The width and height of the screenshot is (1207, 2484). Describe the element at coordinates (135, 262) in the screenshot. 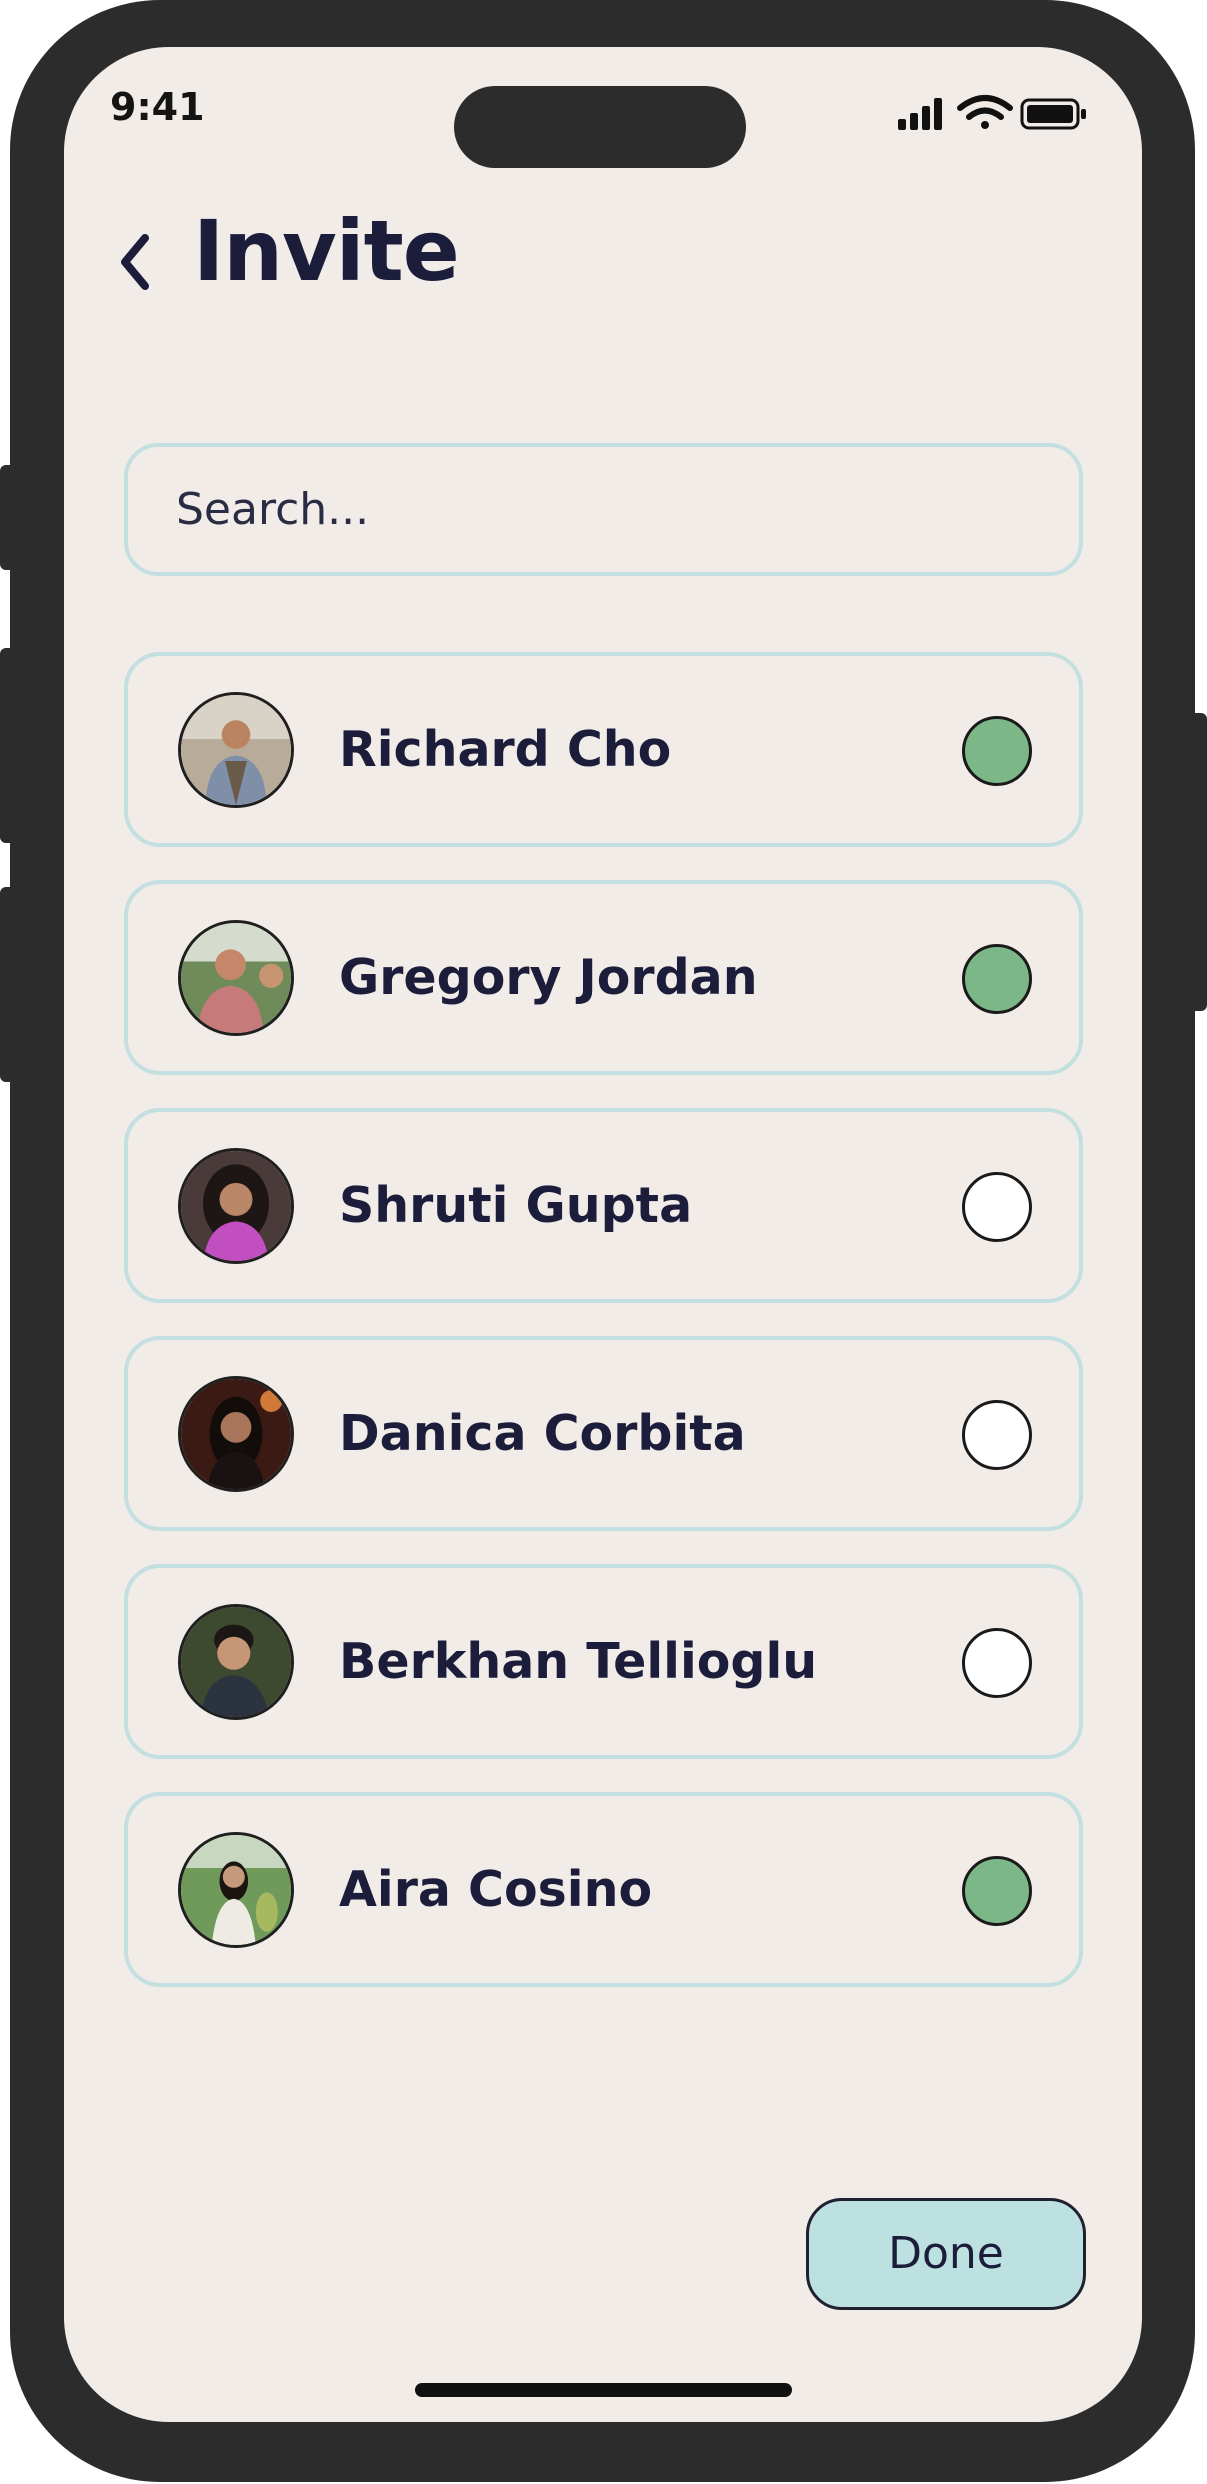

I see `back-chevron-icon` at that location.